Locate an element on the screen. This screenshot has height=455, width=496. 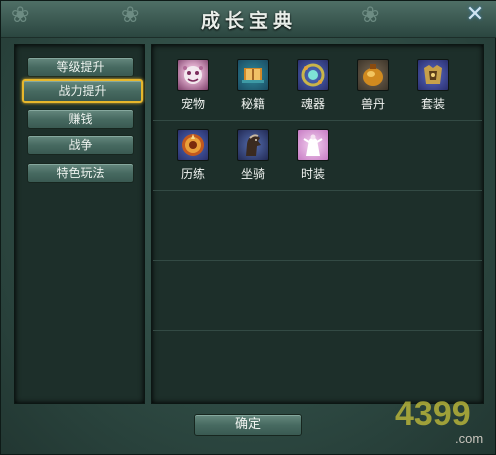
watermark-text: 4399 is located at coordinates (433, 414).